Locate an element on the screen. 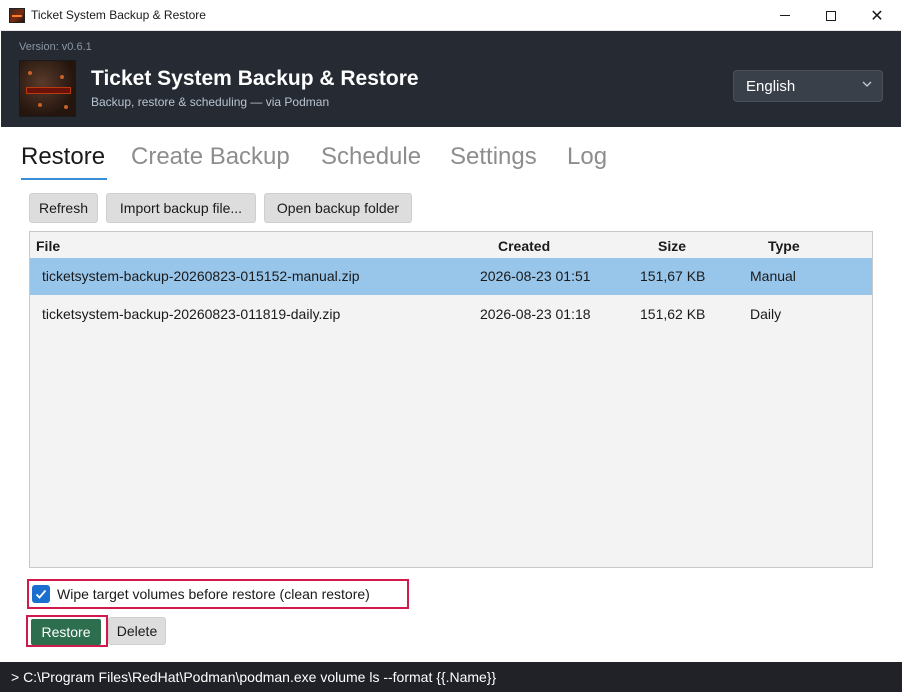 The height and width of the screenshot is (692, 902). window-title: Ticket System Backup & Restore is located at coordinates (118, 15).